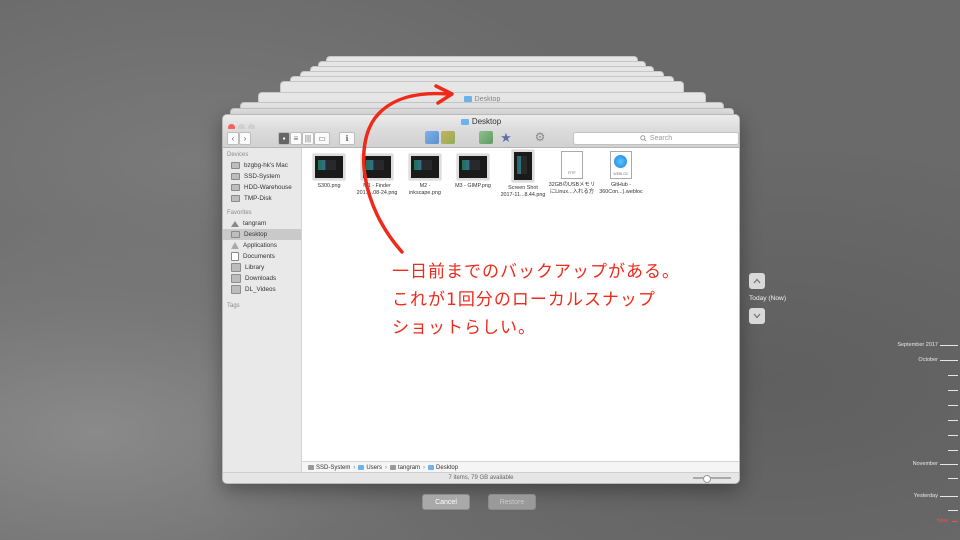  I want to click on annotation-line: これが1回分のローカルスナップ, so click(524, 300).